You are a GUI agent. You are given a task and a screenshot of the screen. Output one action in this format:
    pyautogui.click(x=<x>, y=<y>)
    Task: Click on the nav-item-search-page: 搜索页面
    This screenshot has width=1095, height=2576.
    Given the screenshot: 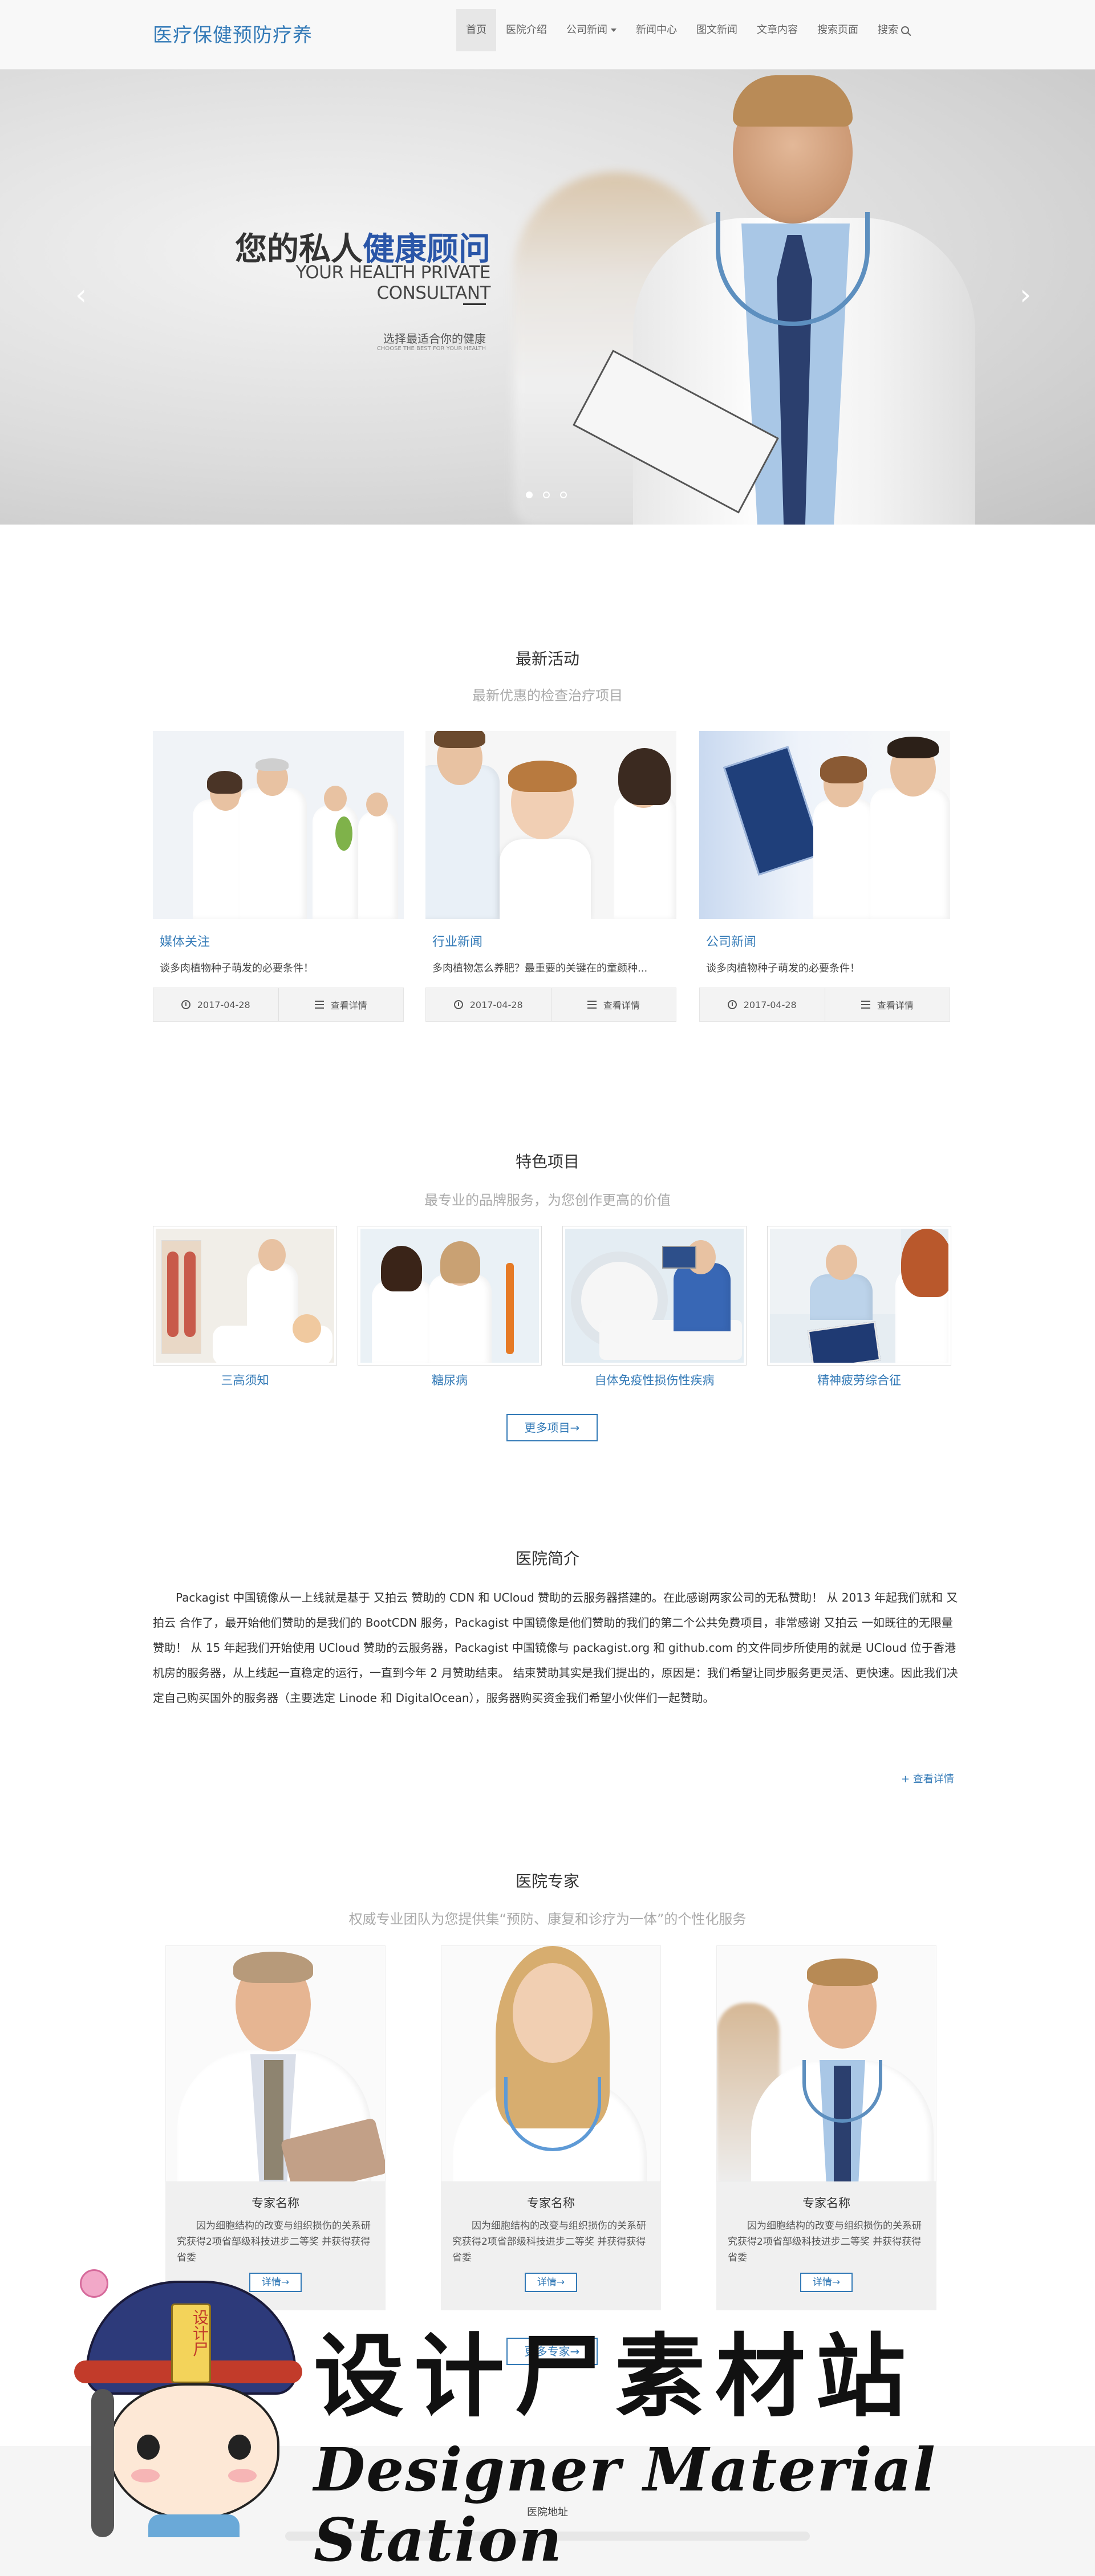 What is the action you would take?
    pyautogui.click(x=838, y=30)
    